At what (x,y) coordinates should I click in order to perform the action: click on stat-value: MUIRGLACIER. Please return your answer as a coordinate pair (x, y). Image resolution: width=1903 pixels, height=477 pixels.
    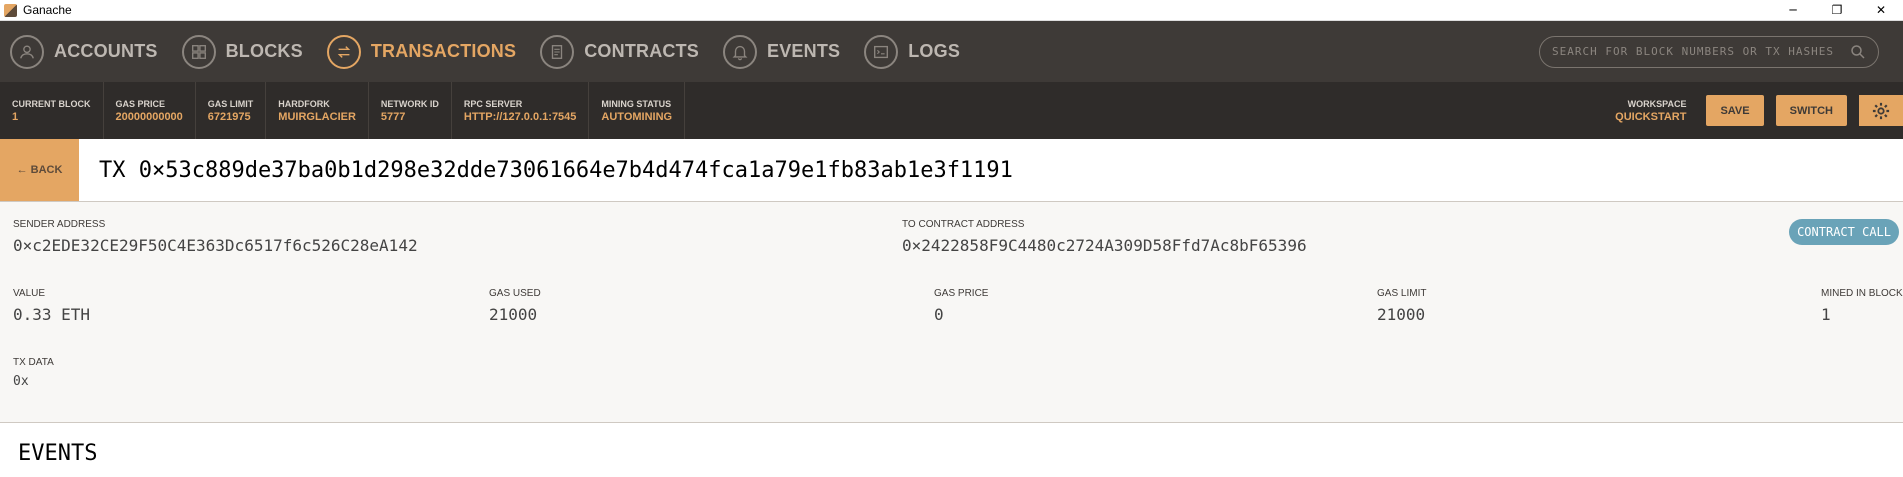
    Looking at the image, I should click on (317, 116).